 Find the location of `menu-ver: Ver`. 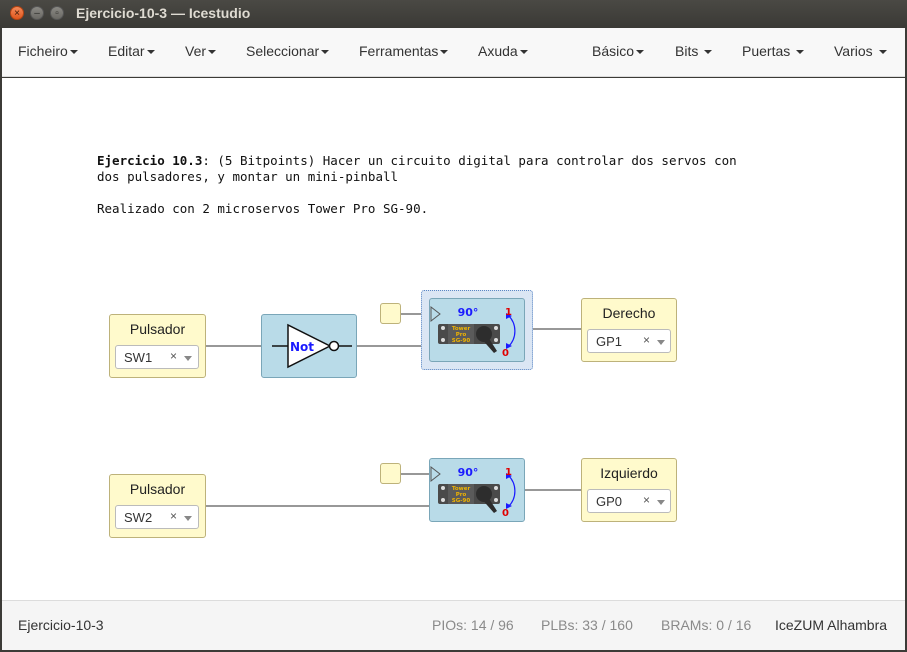

menu-ver: Ver is located at coordinates (201, 51).